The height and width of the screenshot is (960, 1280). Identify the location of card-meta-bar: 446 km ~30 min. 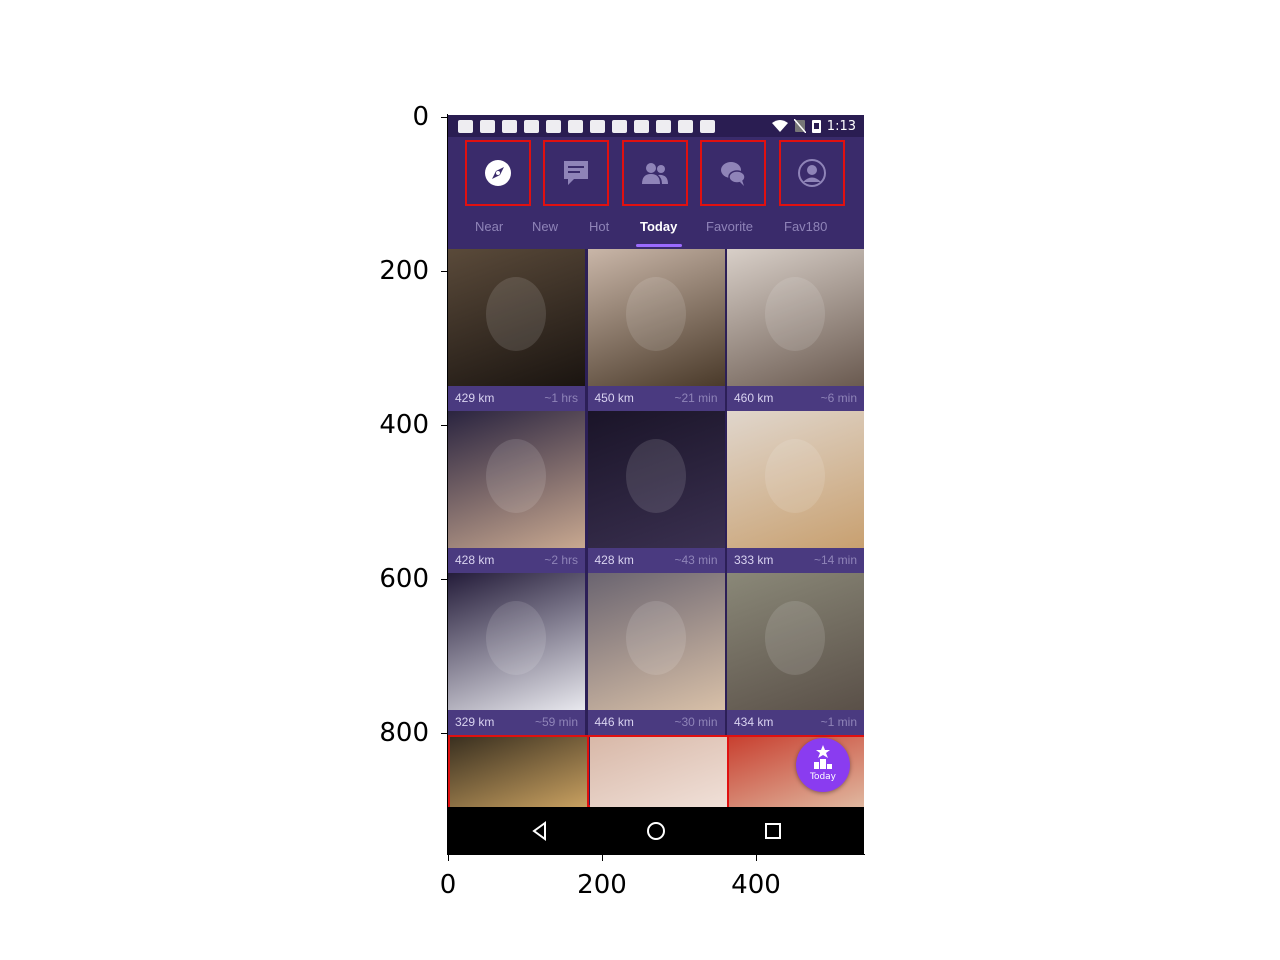
(656, 722).